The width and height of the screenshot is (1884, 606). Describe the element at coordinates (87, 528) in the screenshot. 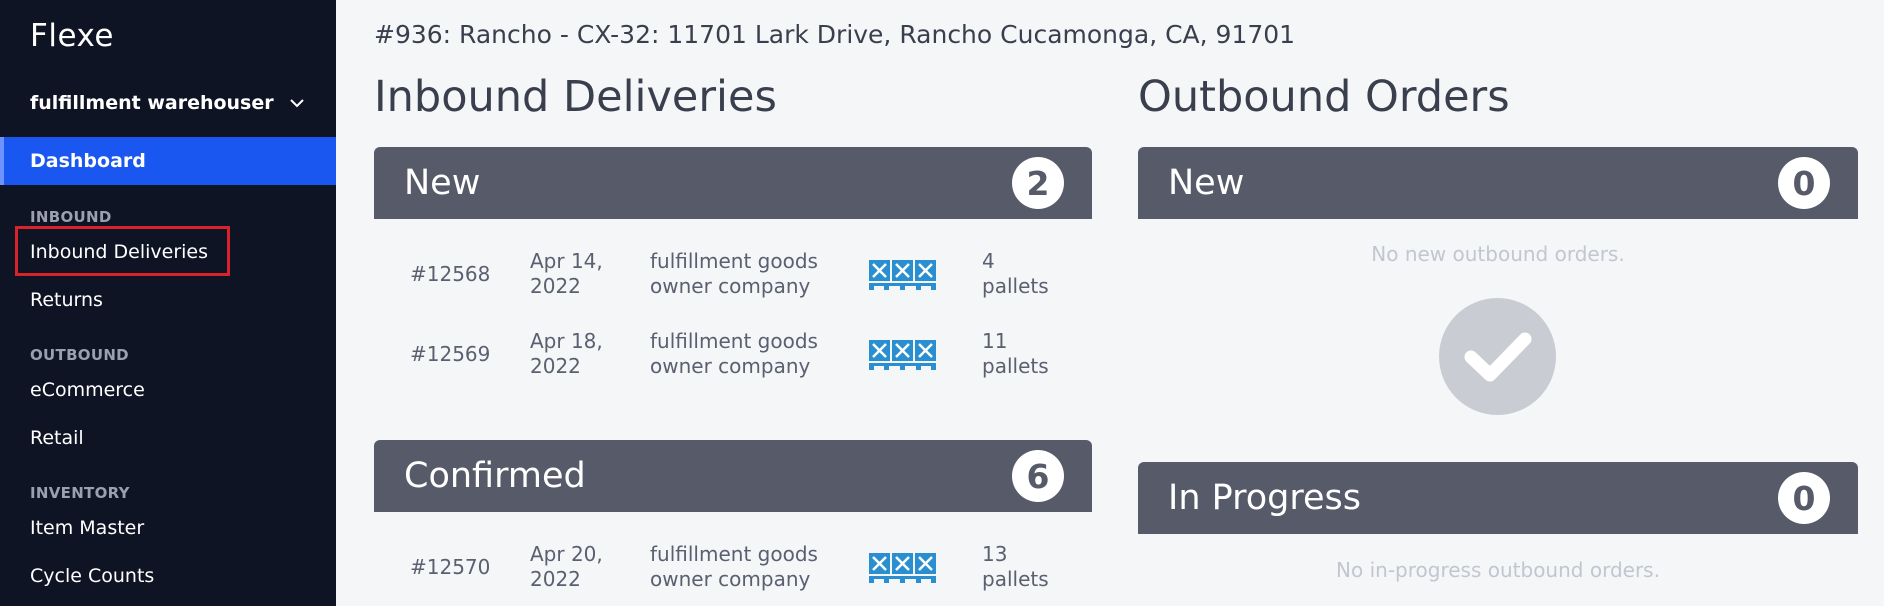

I see `sidebar-item-item-master: Item Master` at that location.